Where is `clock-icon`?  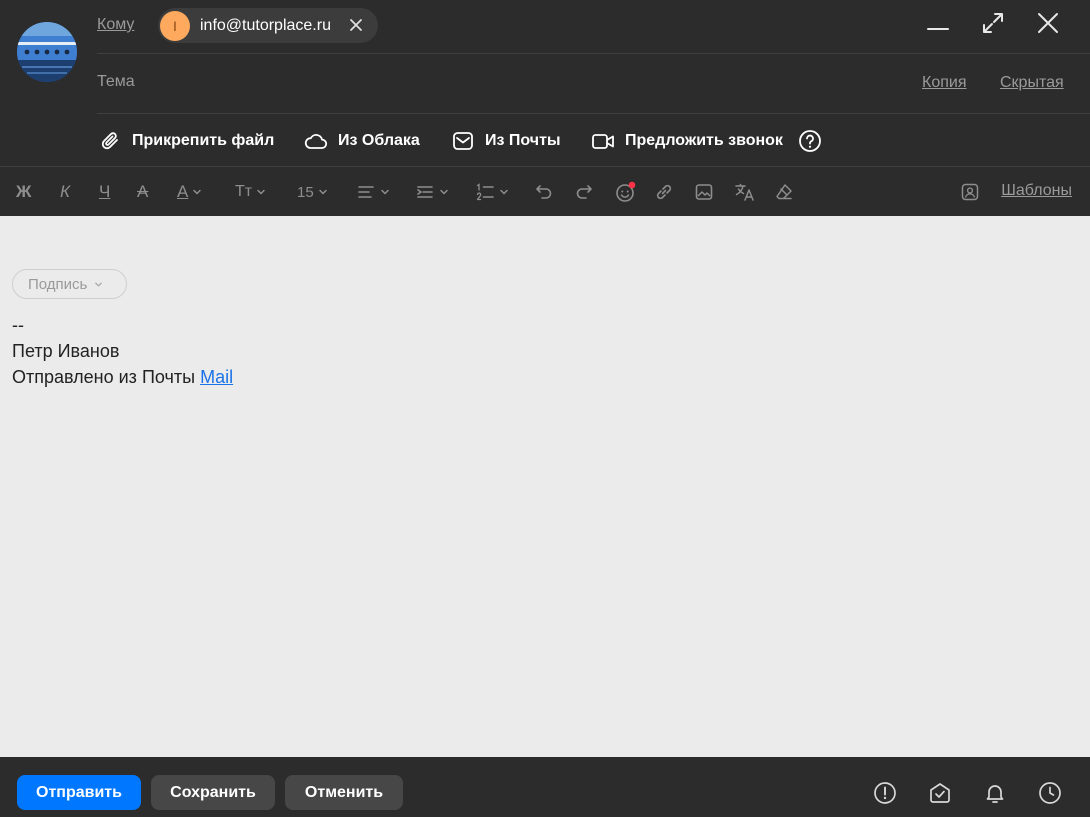
clock-icon is located at coordinates (1050, 793).